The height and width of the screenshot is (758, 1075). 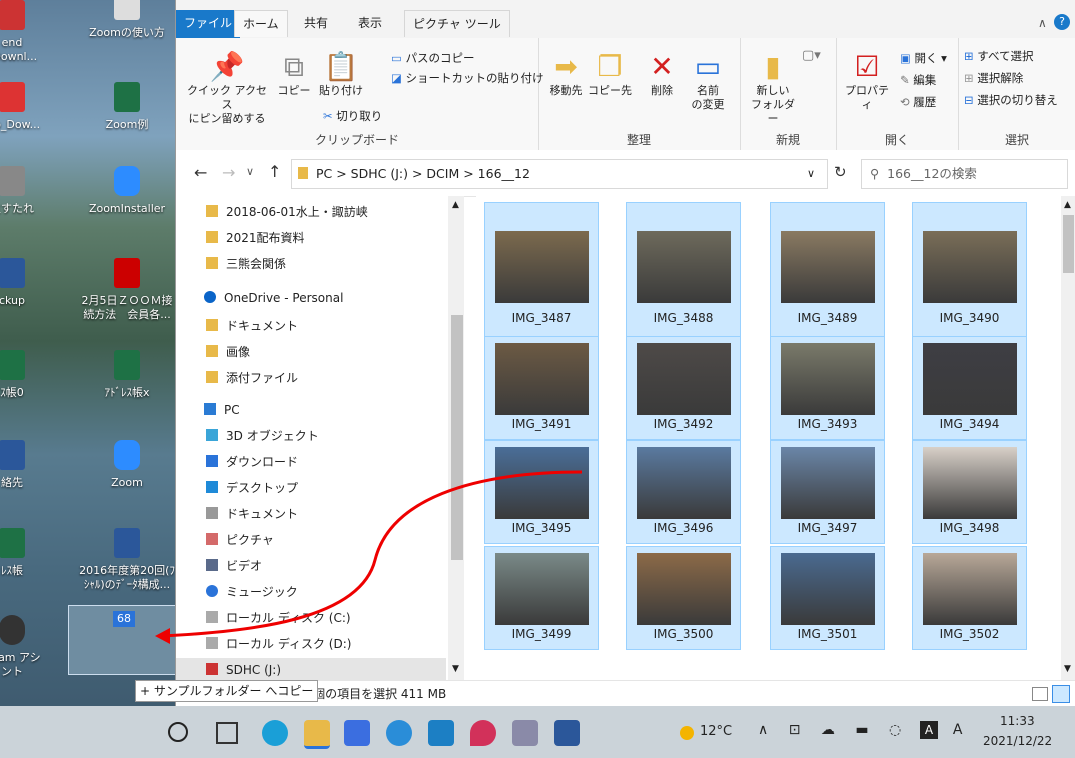 What do you see at coordinates (178, 732) in the screenshot?
I see `search-circle-icon` at bounding box center [178, 732].